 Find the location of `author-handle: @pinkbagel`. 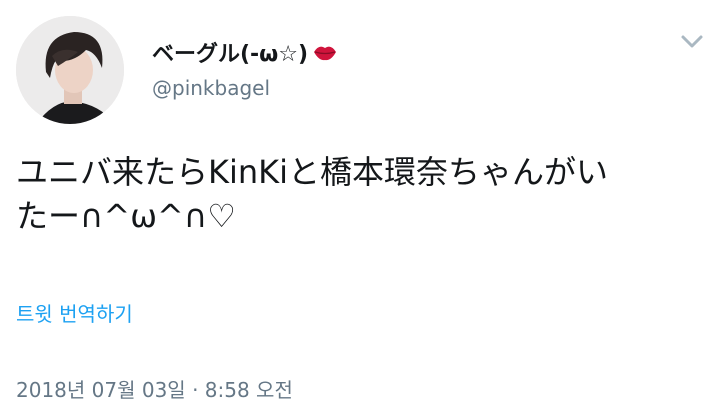

author-handle: @pinkbagel is located at coordinates (211, 88).